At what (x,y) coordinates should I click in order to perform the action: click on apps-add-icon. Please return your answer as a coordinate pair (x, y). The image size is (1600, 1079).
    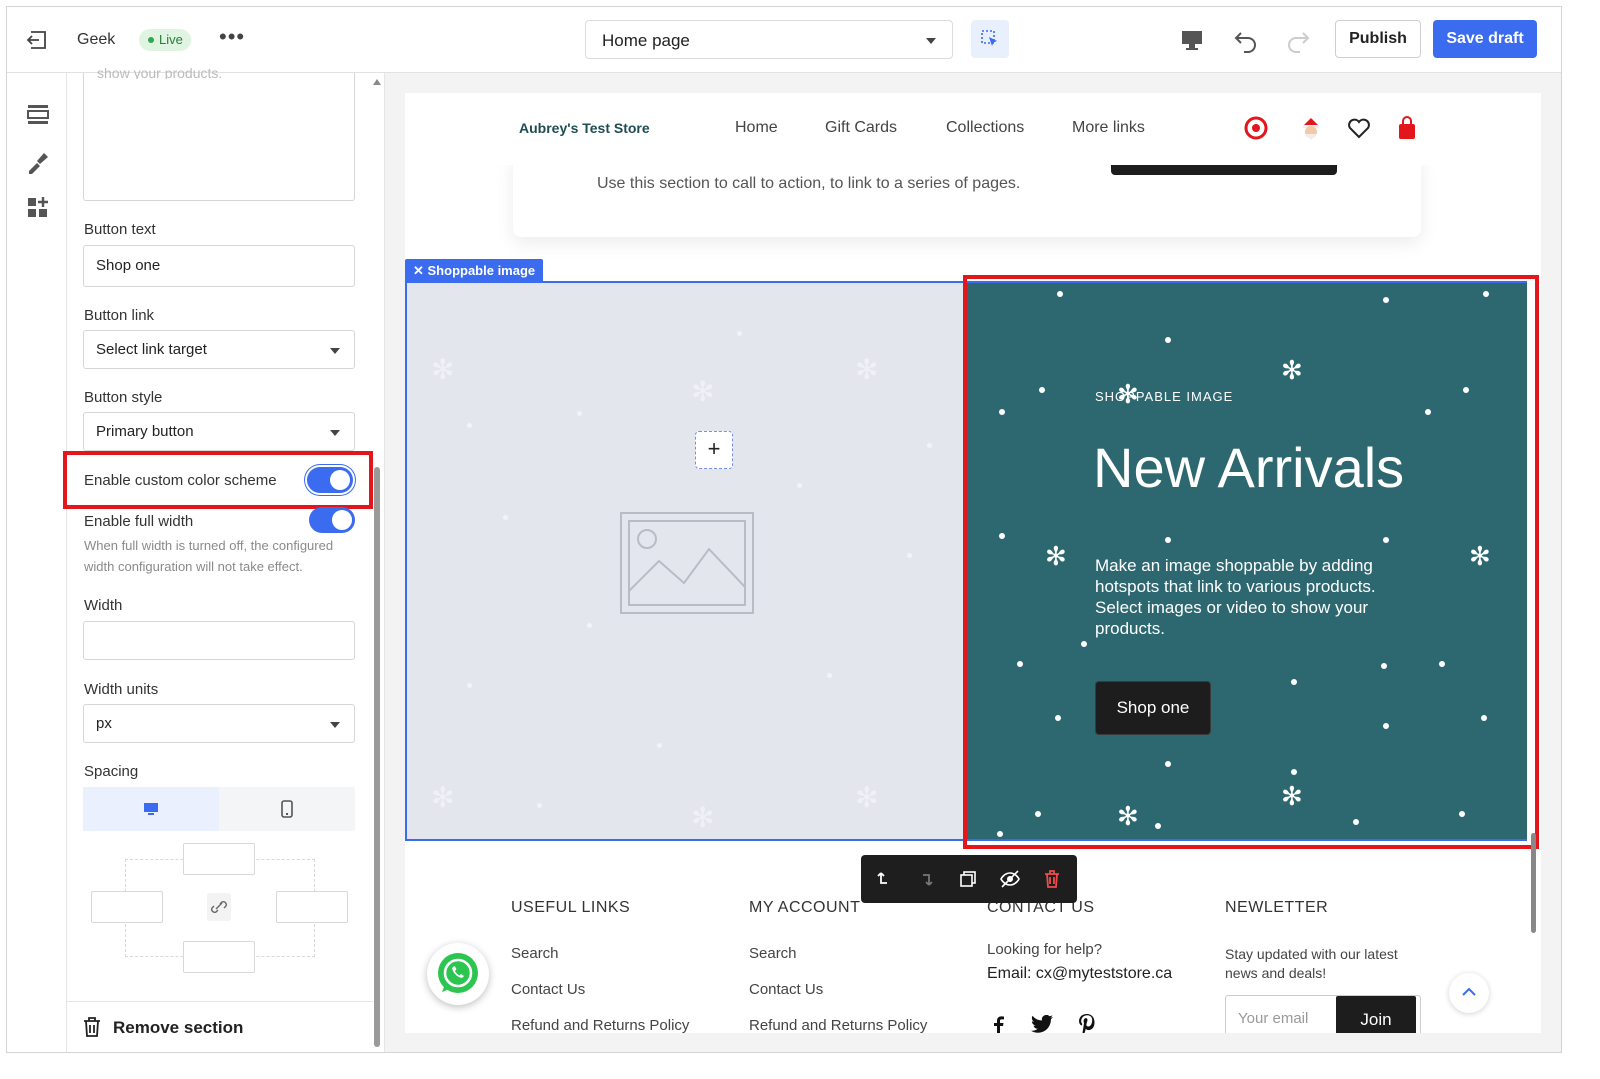
    Looking at the image, I should click on (38, 208).